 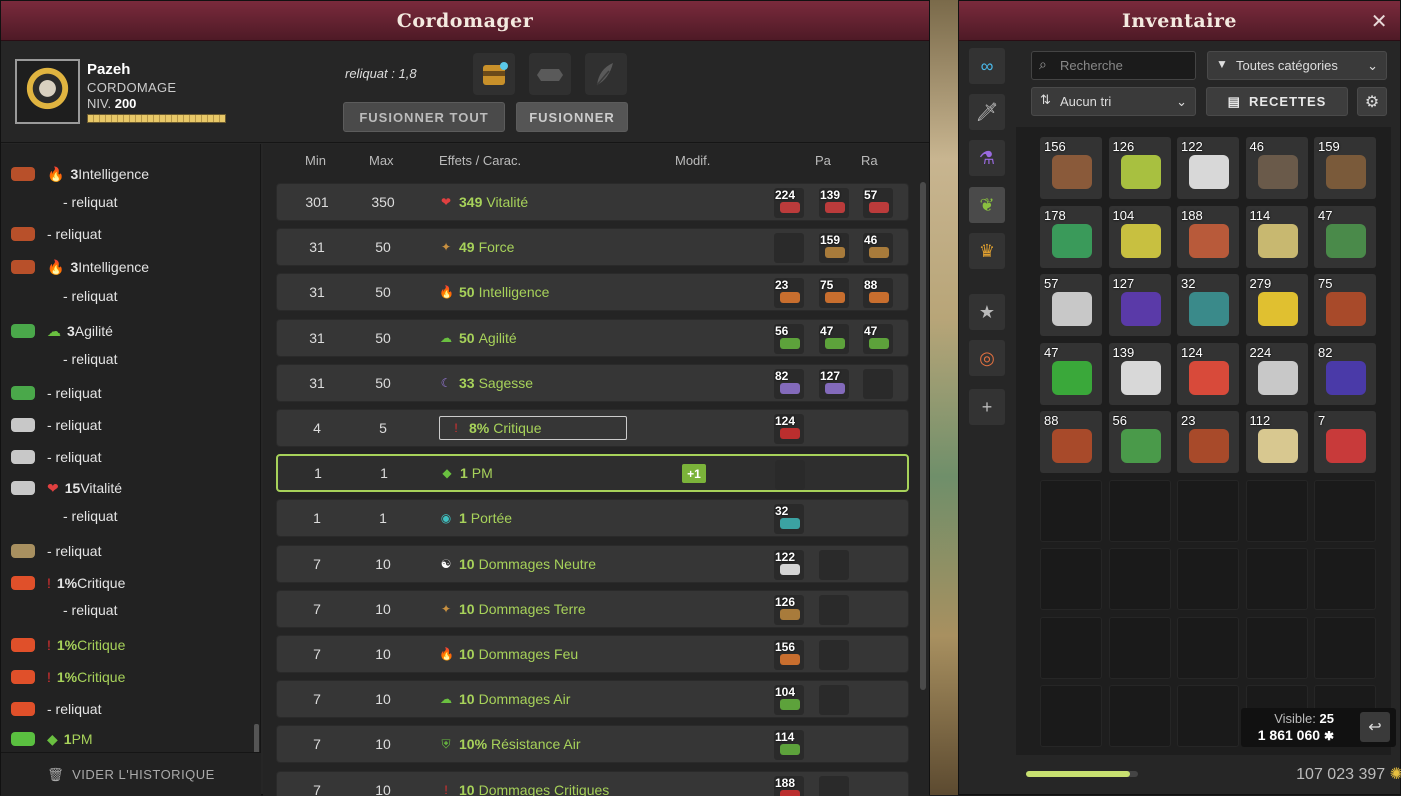 What do you see at coordinates (789, 700) in the screenshot?
I see `rune-slot: 104` at bounding box center [789, 700].